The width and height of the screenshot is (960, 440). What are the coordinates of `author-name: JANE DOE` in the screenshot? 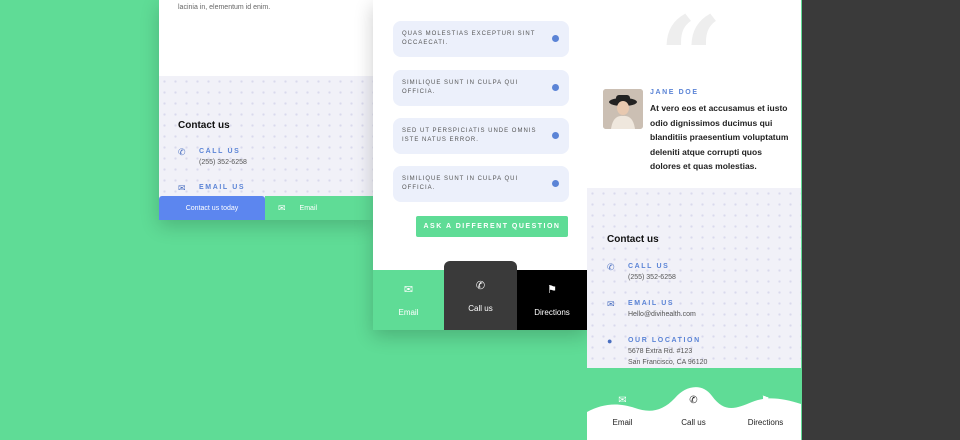 It's located at (674, 92).